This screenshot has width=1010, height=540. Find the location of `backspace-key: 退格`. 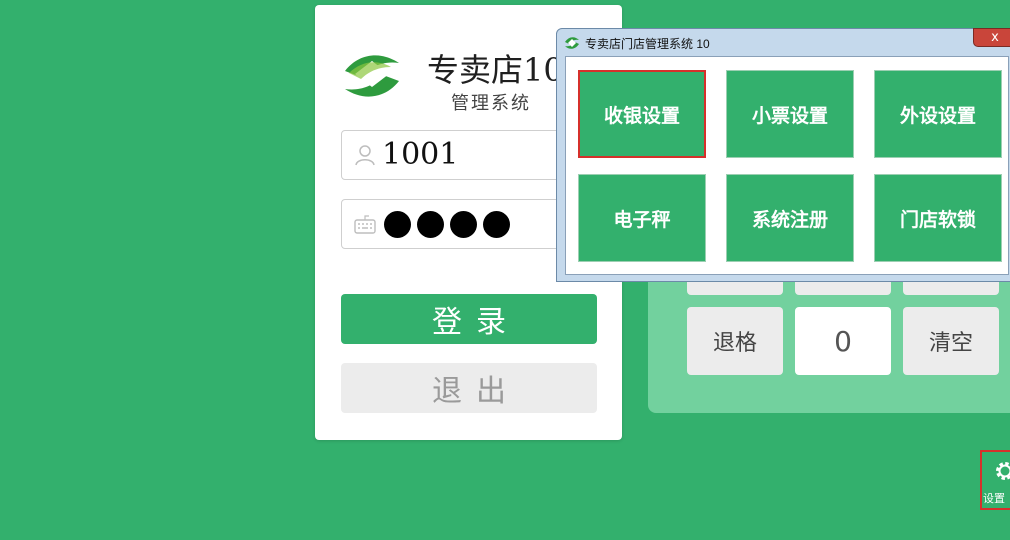

backspace-key: 退格 is located at coordinates (735, 341).